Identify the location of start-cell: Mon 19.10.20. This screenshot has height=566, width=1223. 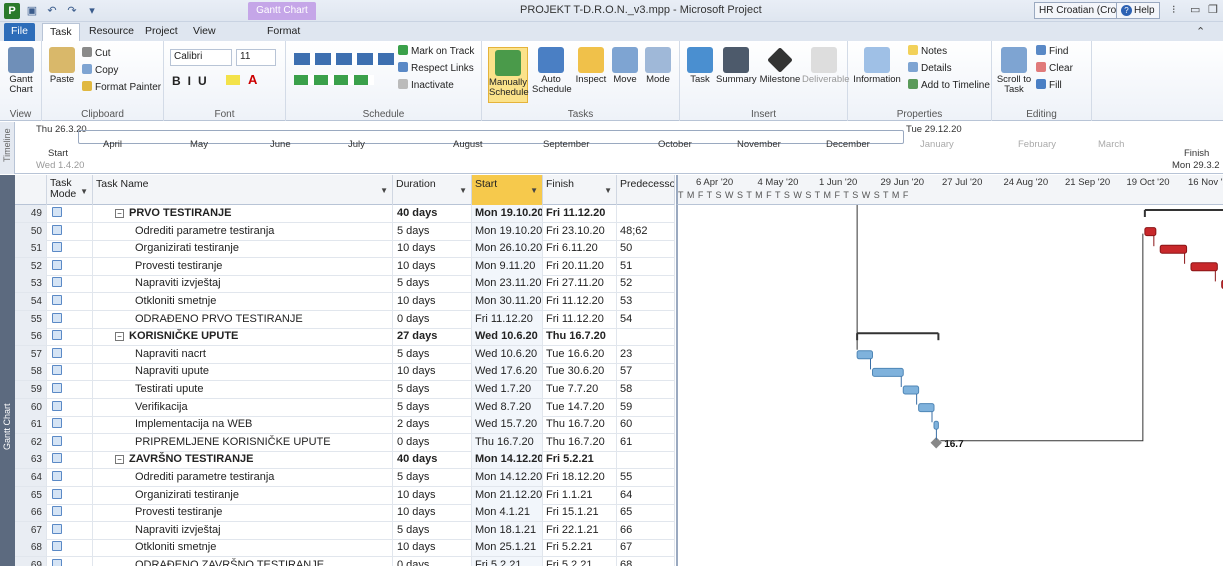
(507, 231).